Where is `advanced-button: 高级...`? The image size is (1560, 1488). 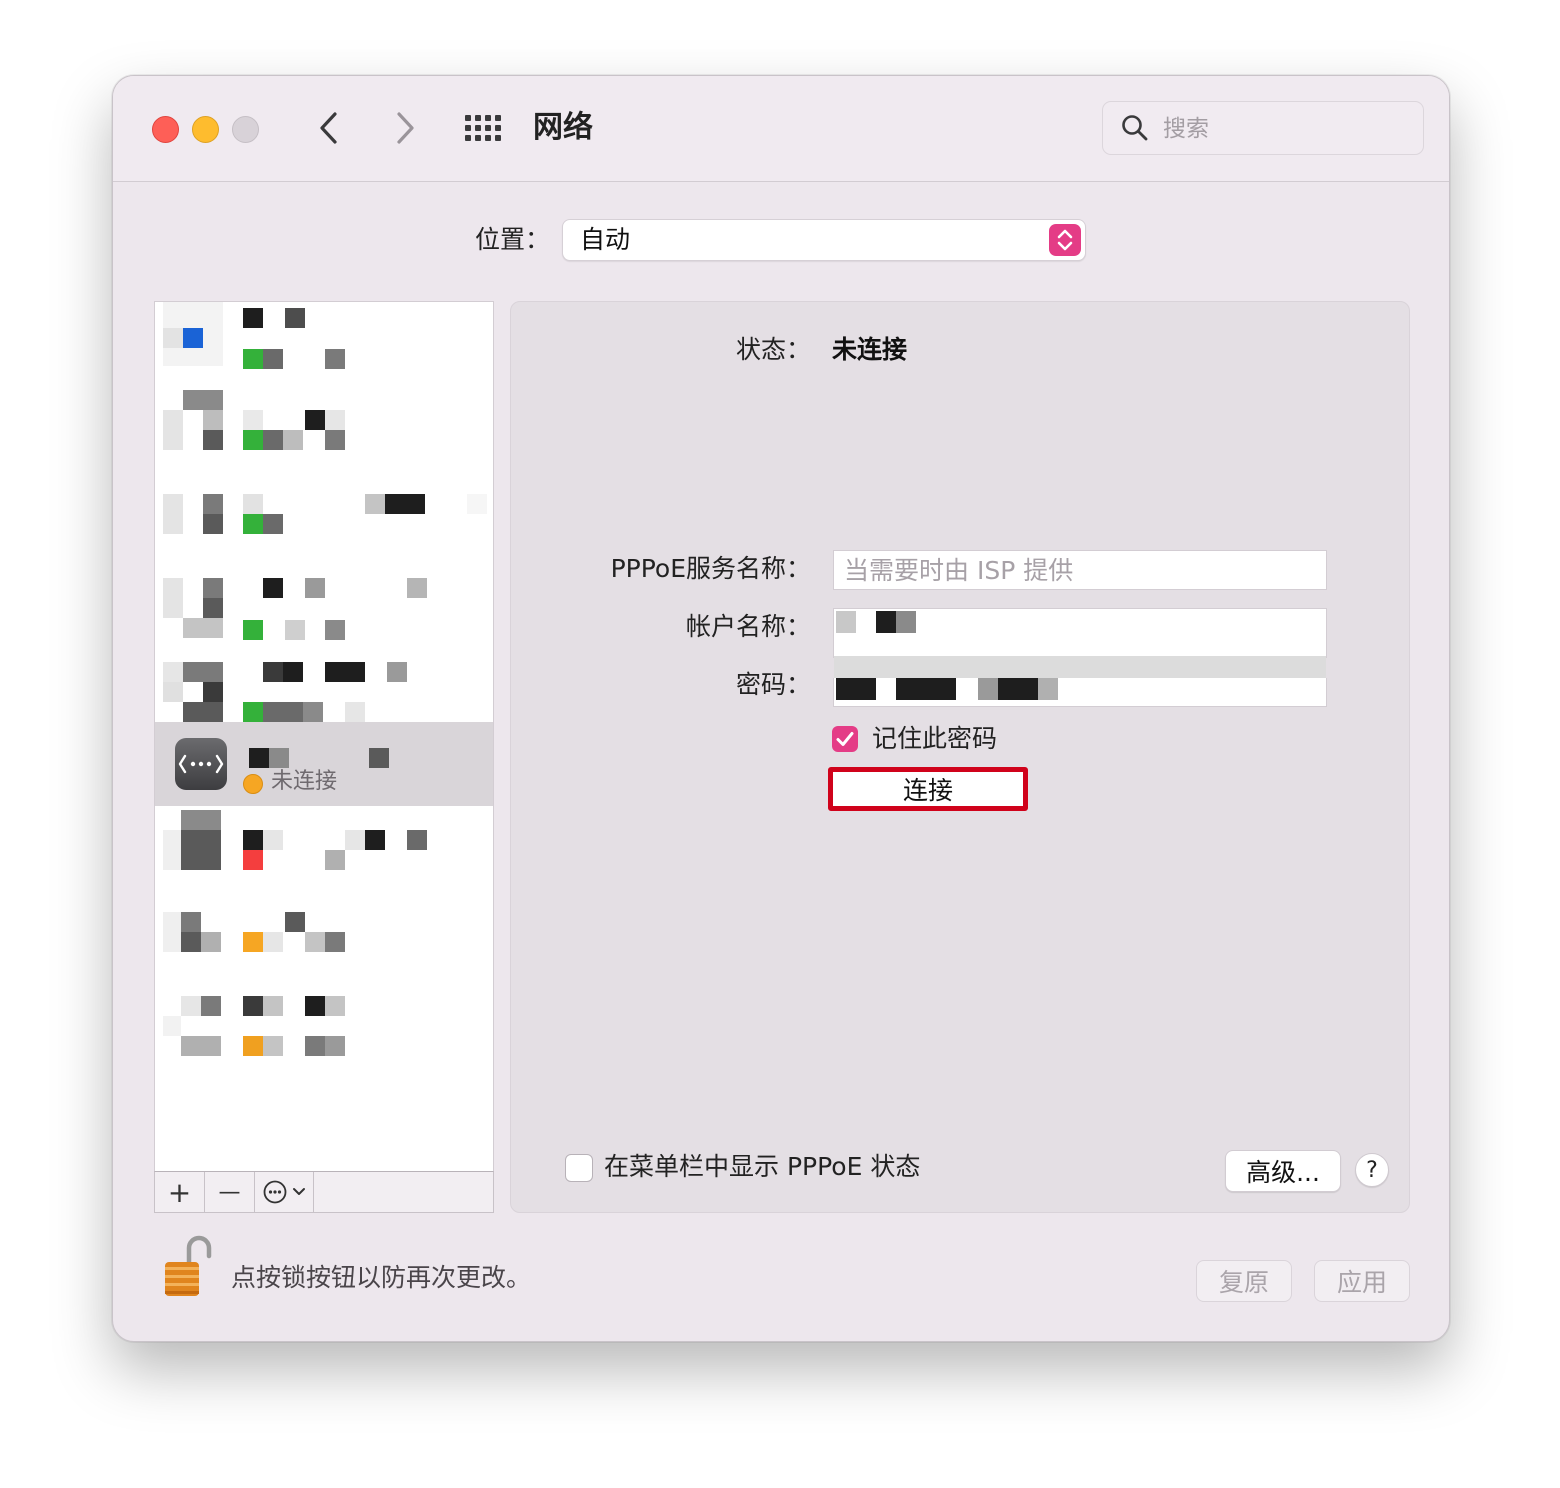 advanced-button: 高级... is located at coordinates (1283, 1171).